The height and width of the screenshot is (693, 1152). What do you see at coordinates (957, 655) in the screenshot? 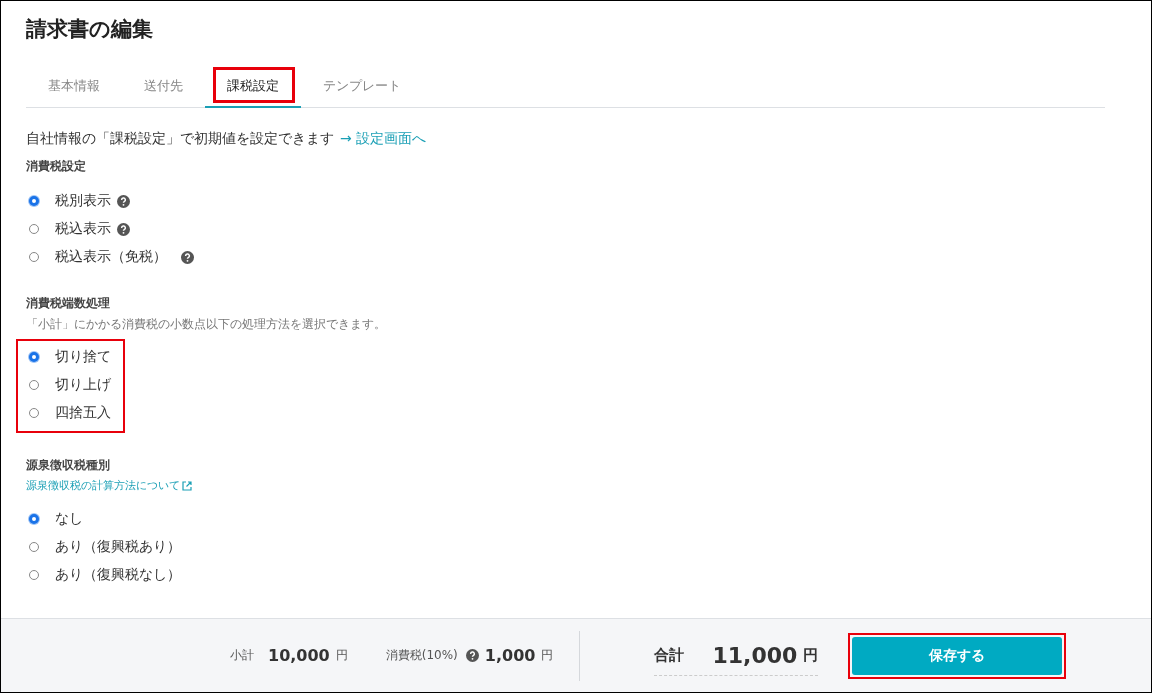
I see `save-button: 保存する` at bounding box center [957, 655].